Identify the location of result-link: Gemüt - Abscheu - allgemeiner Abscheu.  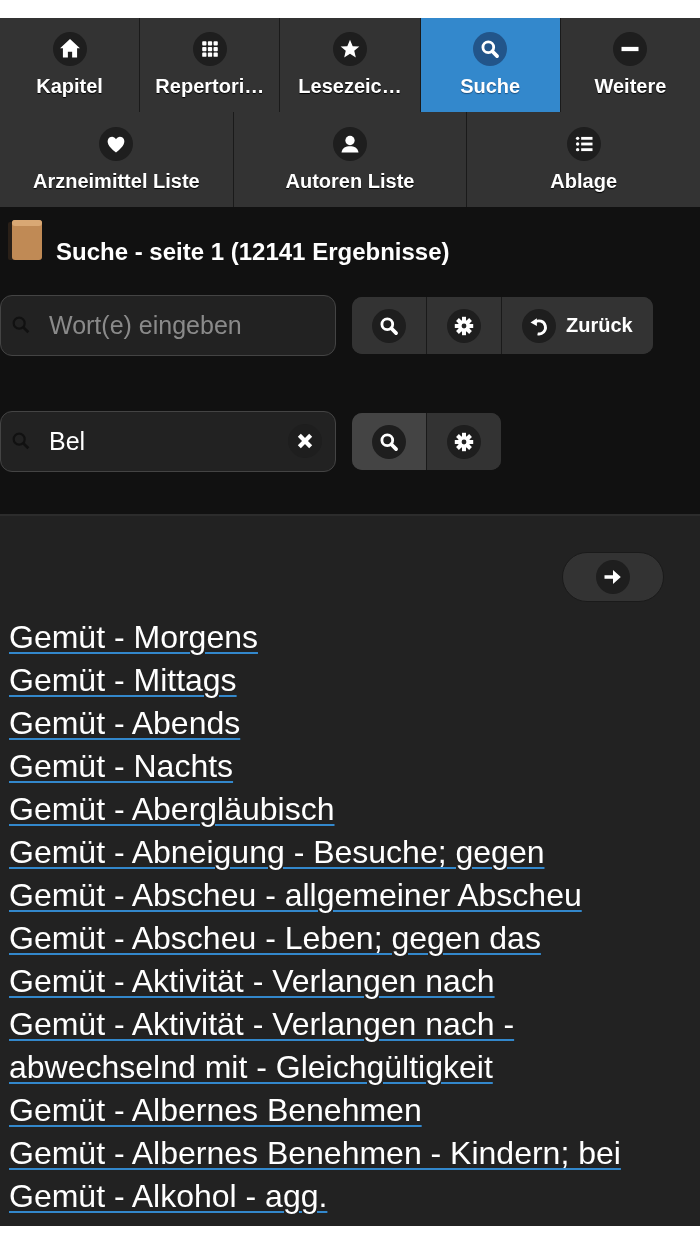
(295, 895).